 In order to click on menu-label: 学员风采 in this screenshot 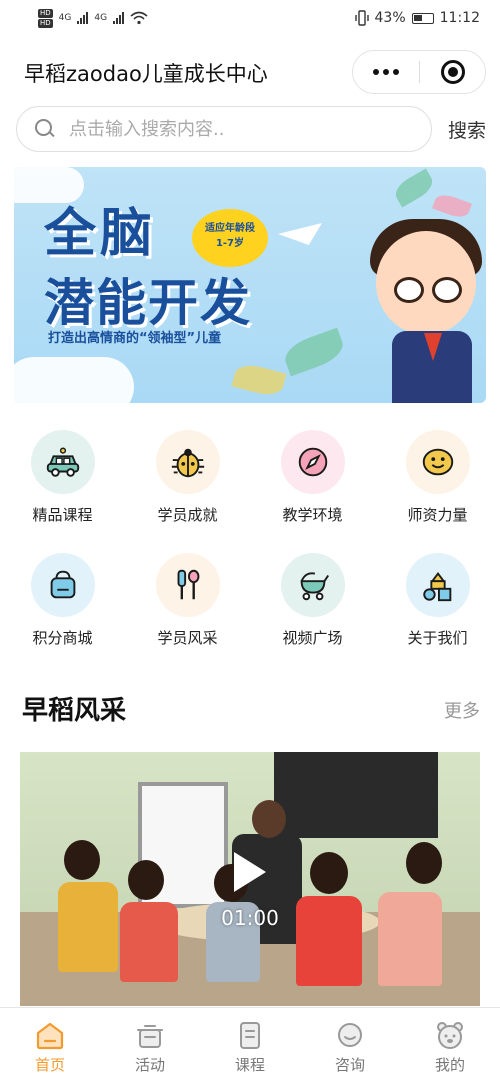, I will do `click(187, 638)`.